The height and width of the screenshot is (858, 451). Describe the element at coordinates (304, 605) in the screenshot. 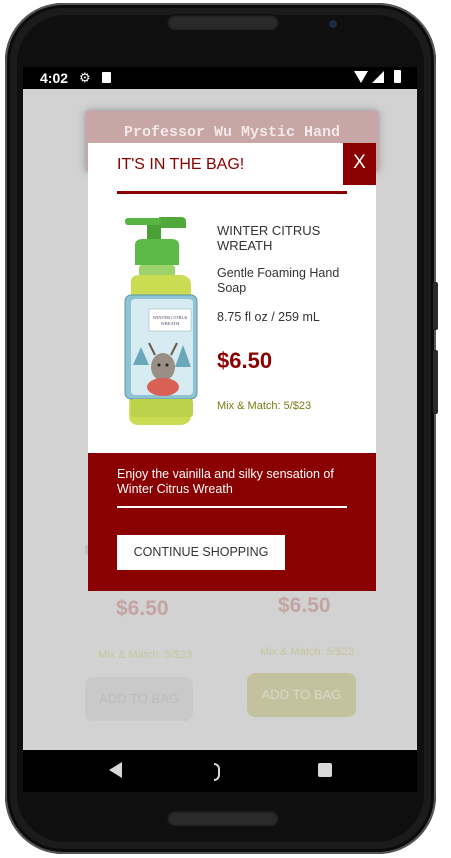

I see `background-price-2: $6.50` at that location.